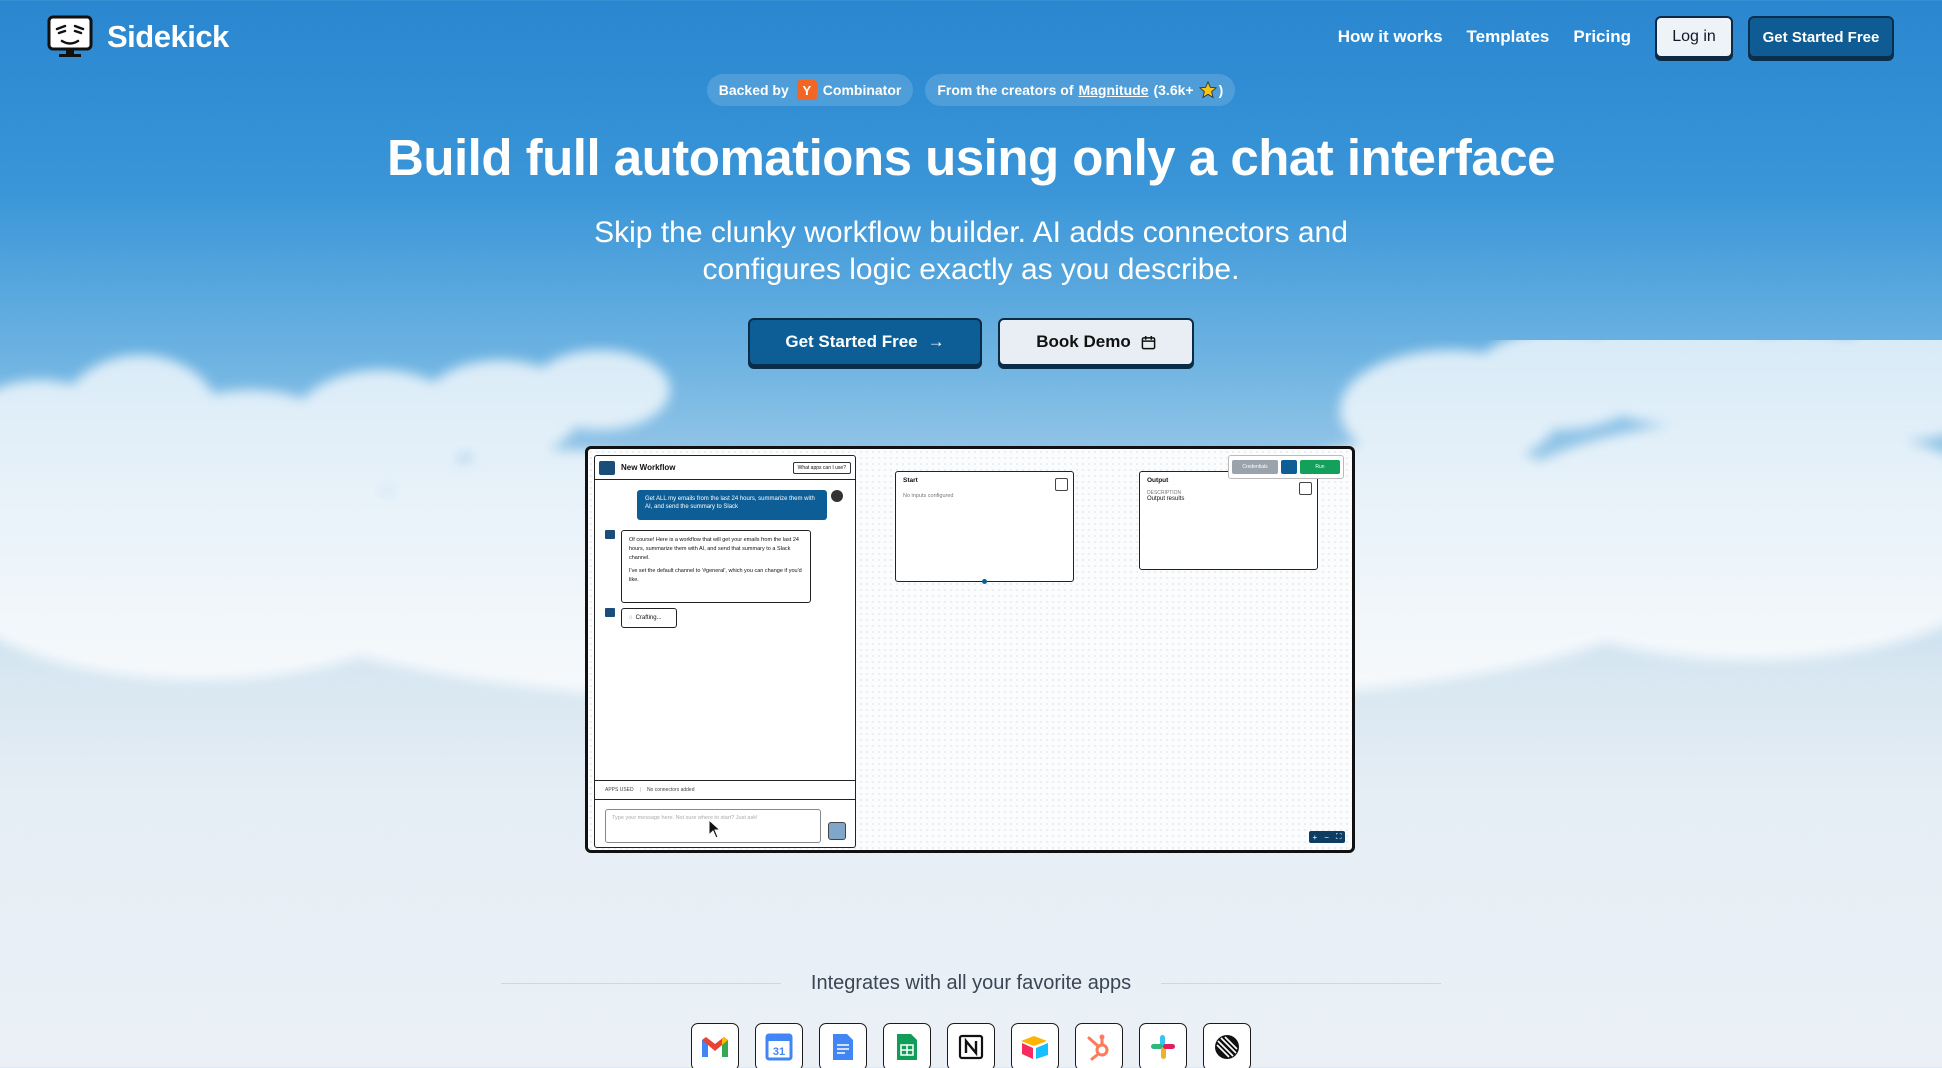 This screenshot has height=1068, width=1942. Describe the element at coordinates (1390, 37) in the screenshot. I see `nav-link-how-it-works: How it works` at that location.